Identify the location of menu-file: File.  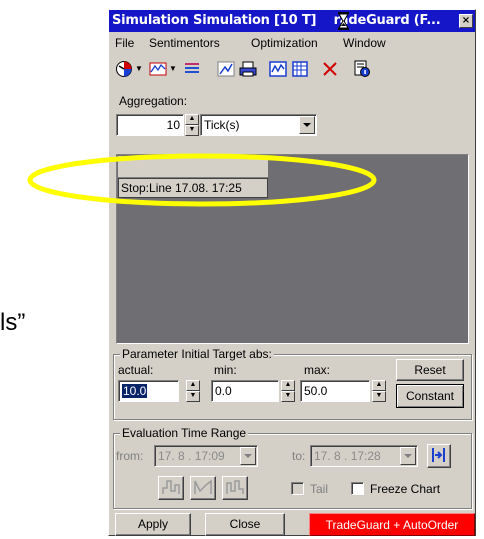
(124, 43).